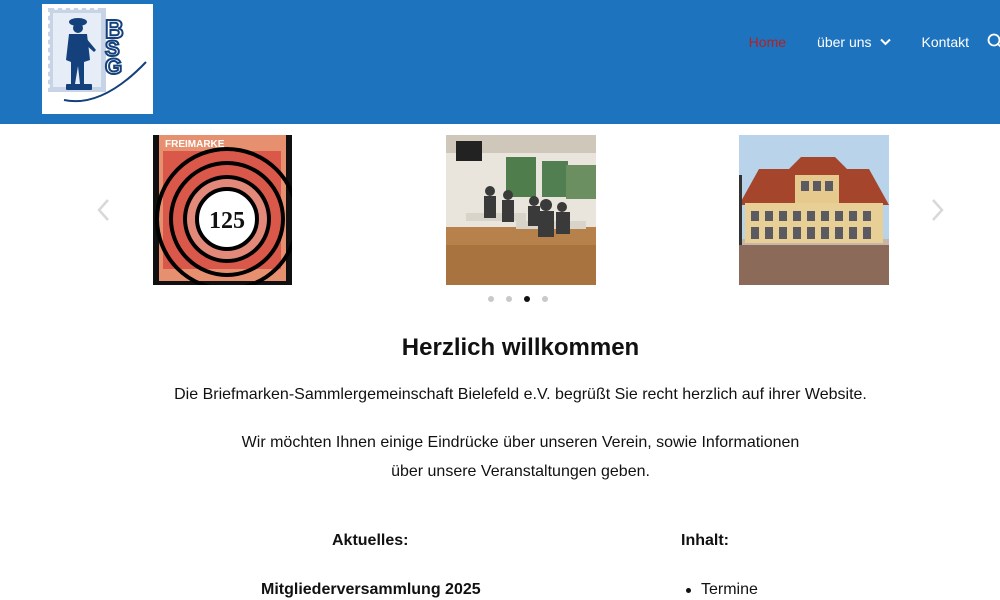 The width and height of the screenshot is (1000, 600). I want to click on site-logo: B S G, so click(97, 59).